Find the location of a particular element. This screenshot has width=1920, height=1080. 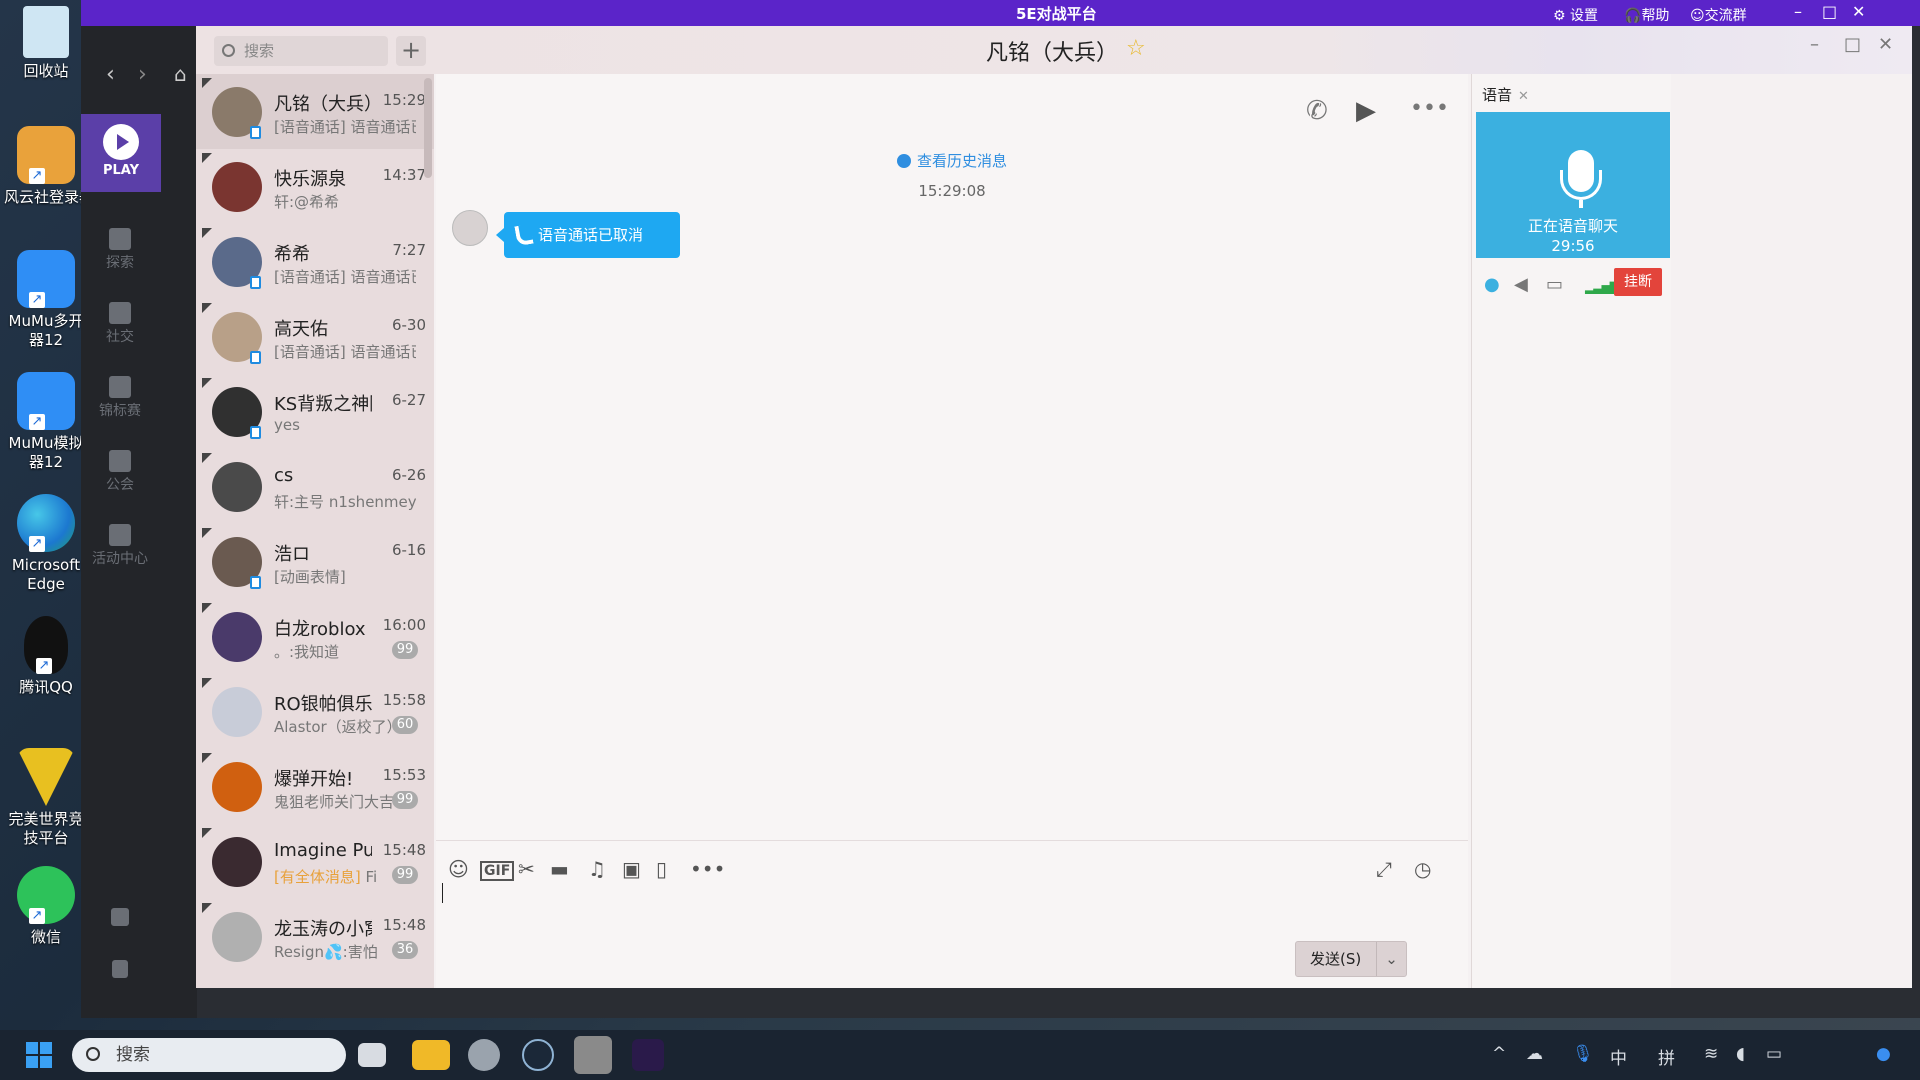

file-explorer-icon is located at coordinates (431, 1055).